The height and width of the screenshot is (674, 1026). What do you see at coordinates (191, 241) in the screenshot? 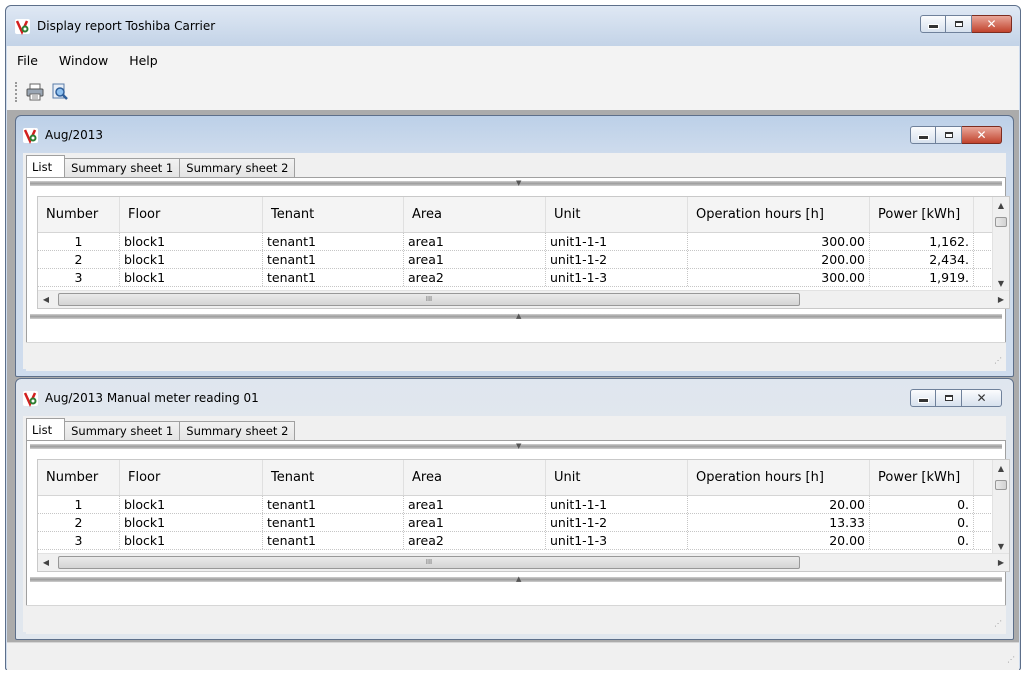
I see `cell-floor: block1` at bounding box center [191, 241].